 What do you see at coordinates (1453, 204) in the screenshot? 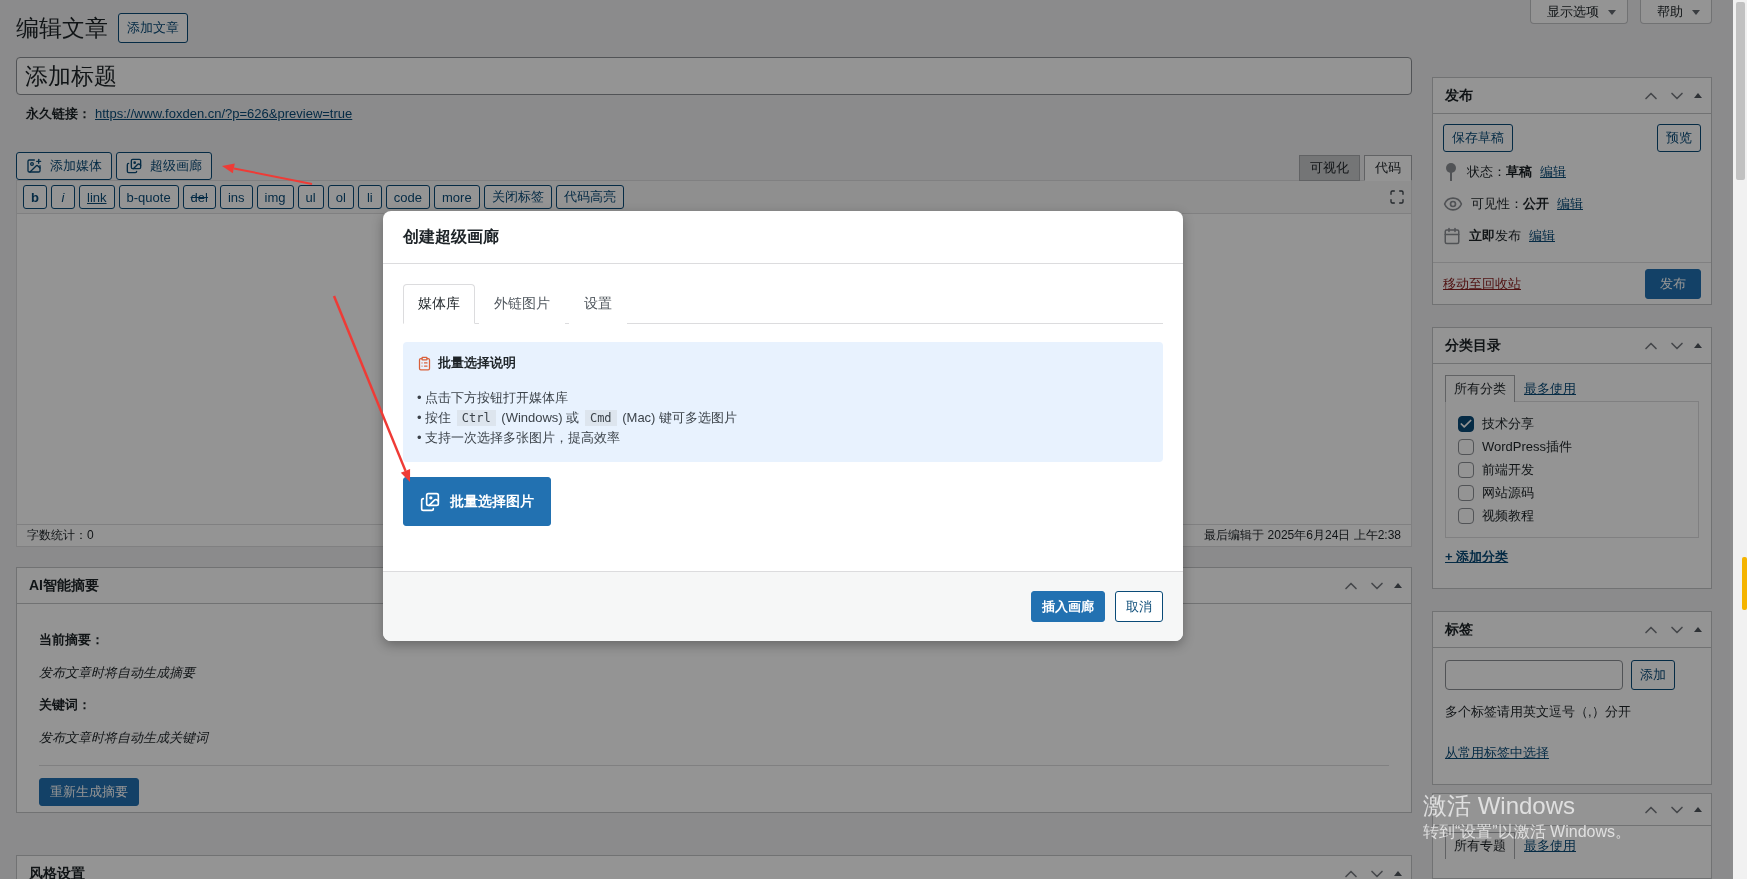
I see `eye-icon` at bounding box center [1453, 204].